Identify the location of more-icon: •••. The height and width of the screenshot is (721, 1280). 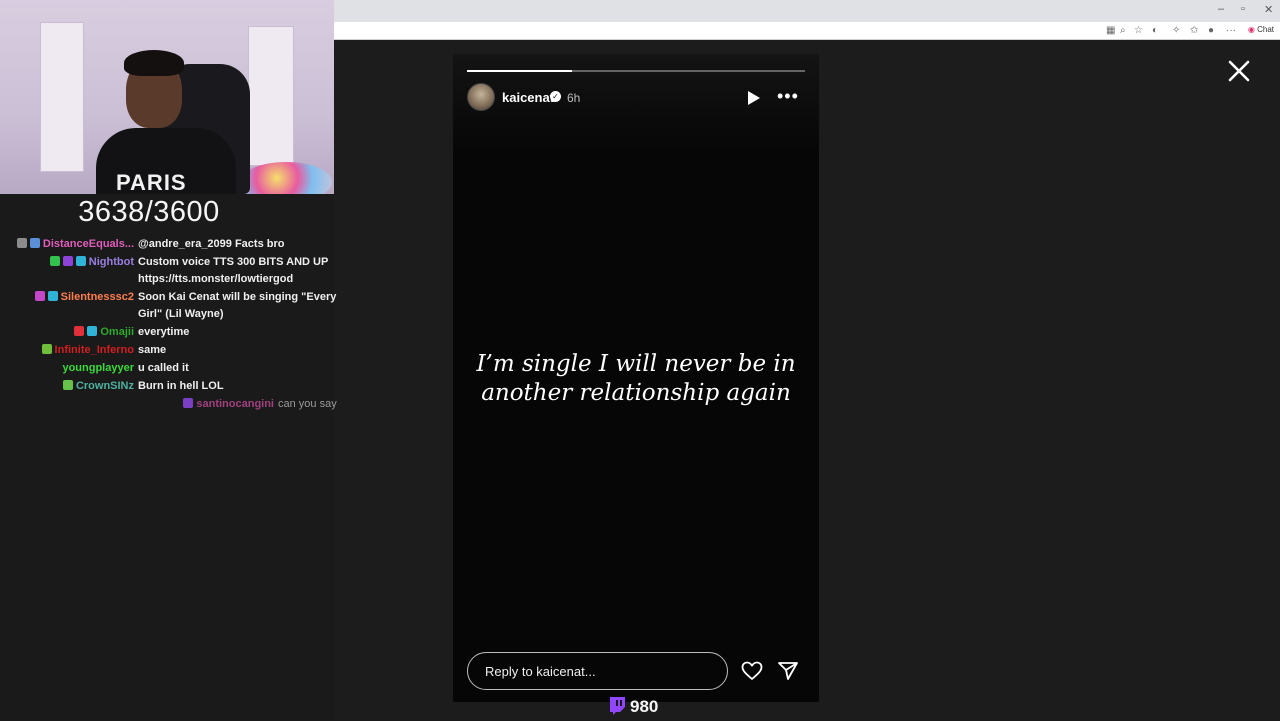
(788, 97).